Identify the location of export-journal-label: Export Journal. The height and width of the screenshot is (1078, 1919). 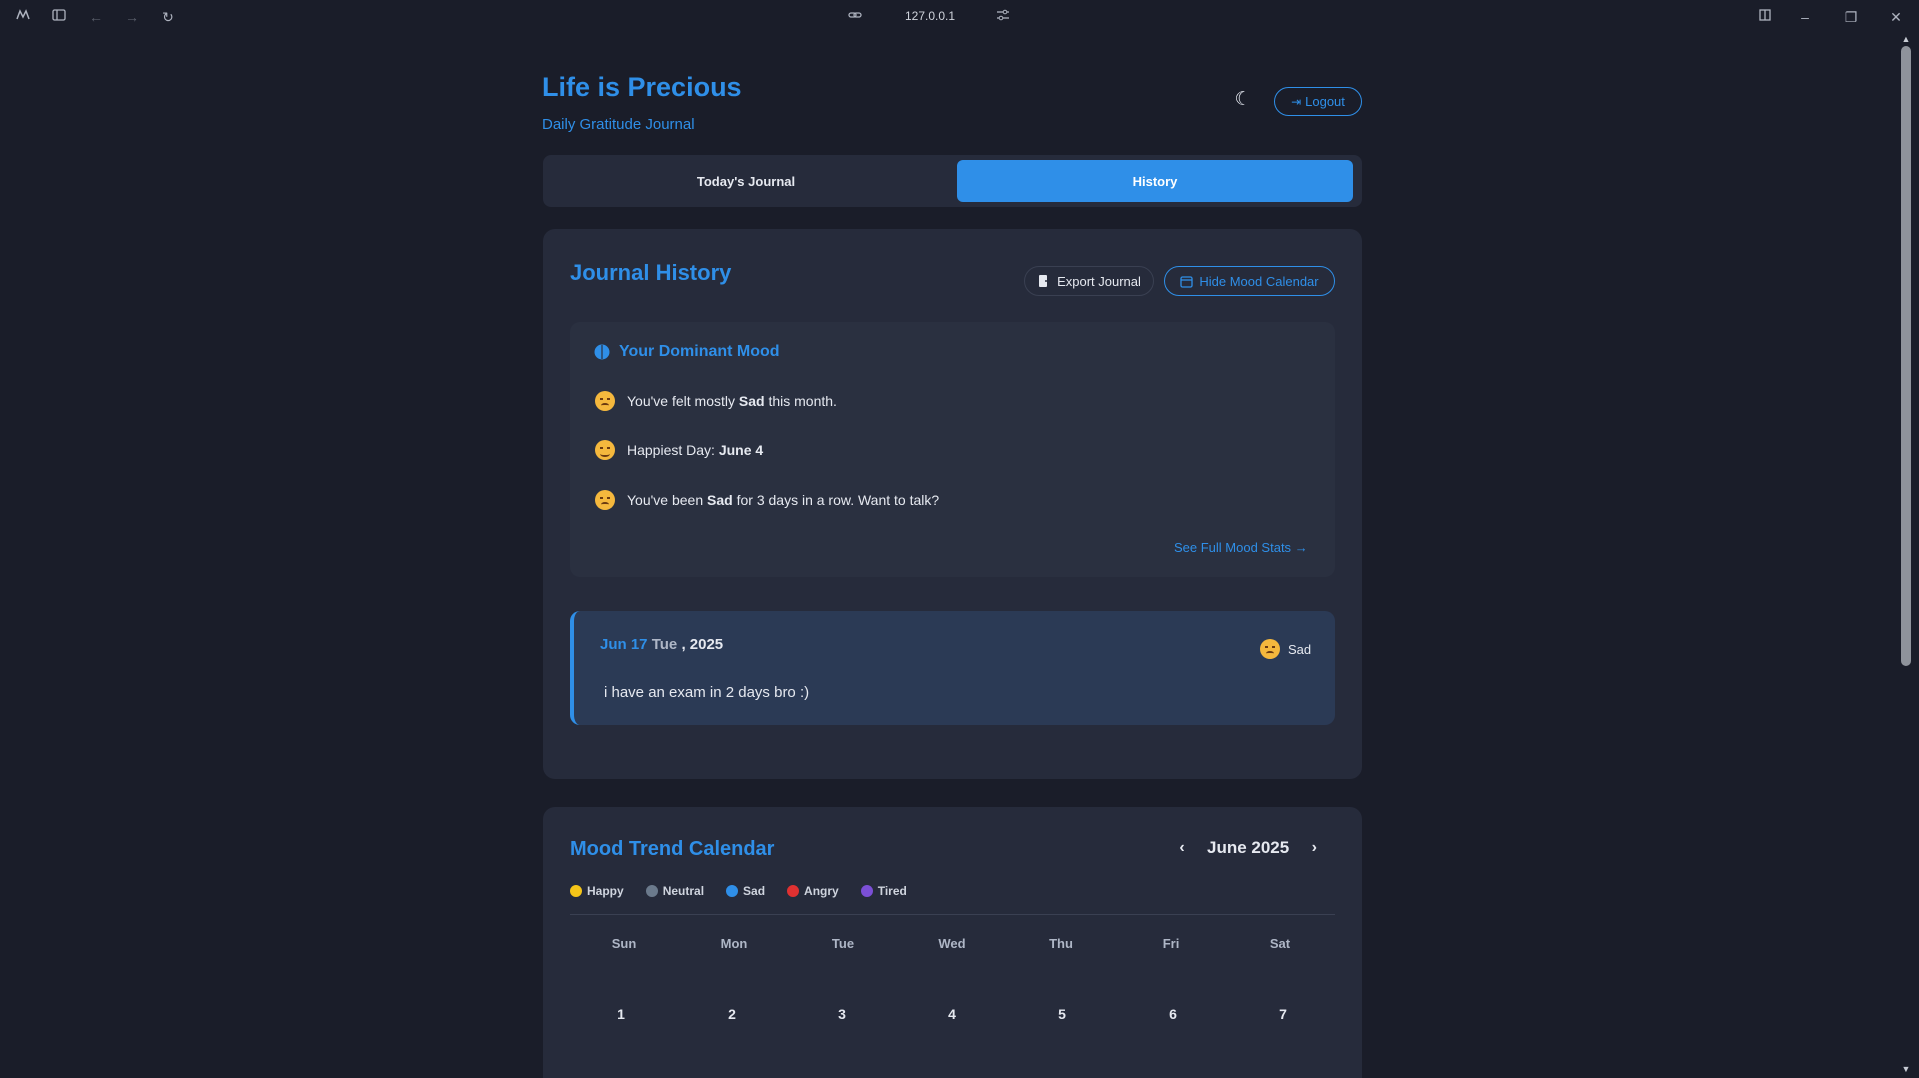
(1099, 281).